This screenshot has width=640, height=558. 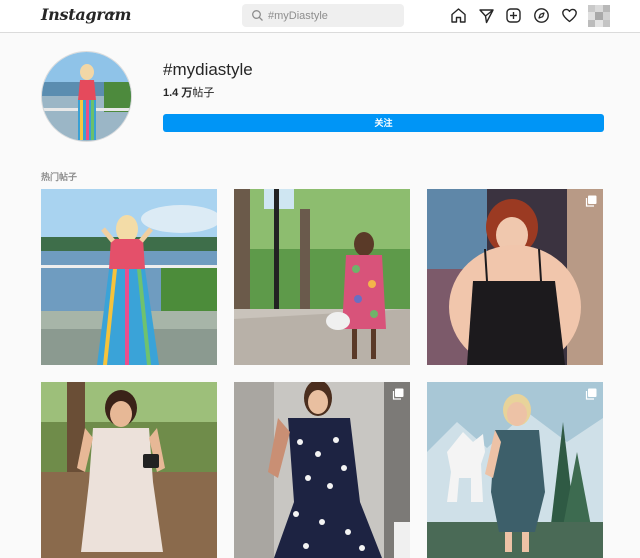 What do you see at coordinates (541, 15) in the screenshot?
I see `explore-icon` at bounding box center [541, 15].